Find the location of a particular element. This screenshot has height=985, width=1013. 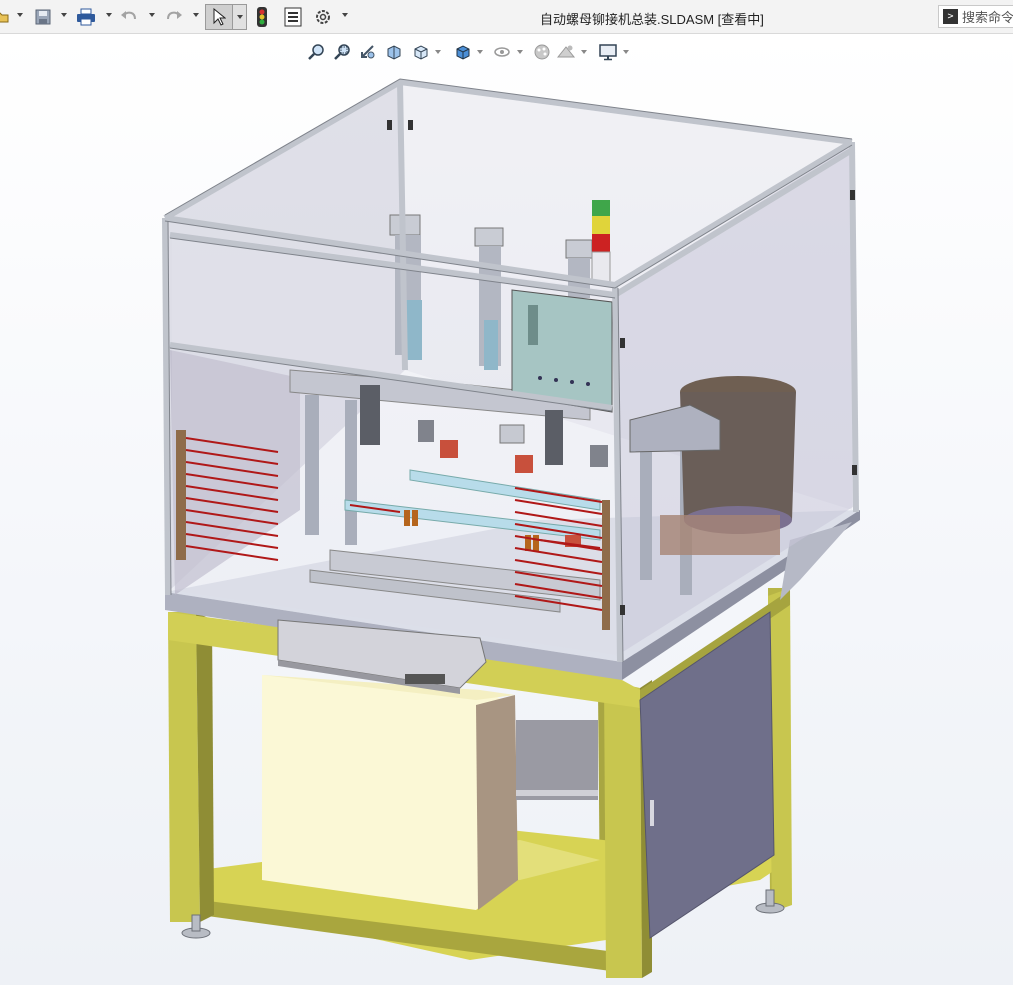

select-dropdown-icon is located at coordinates (240, 17).